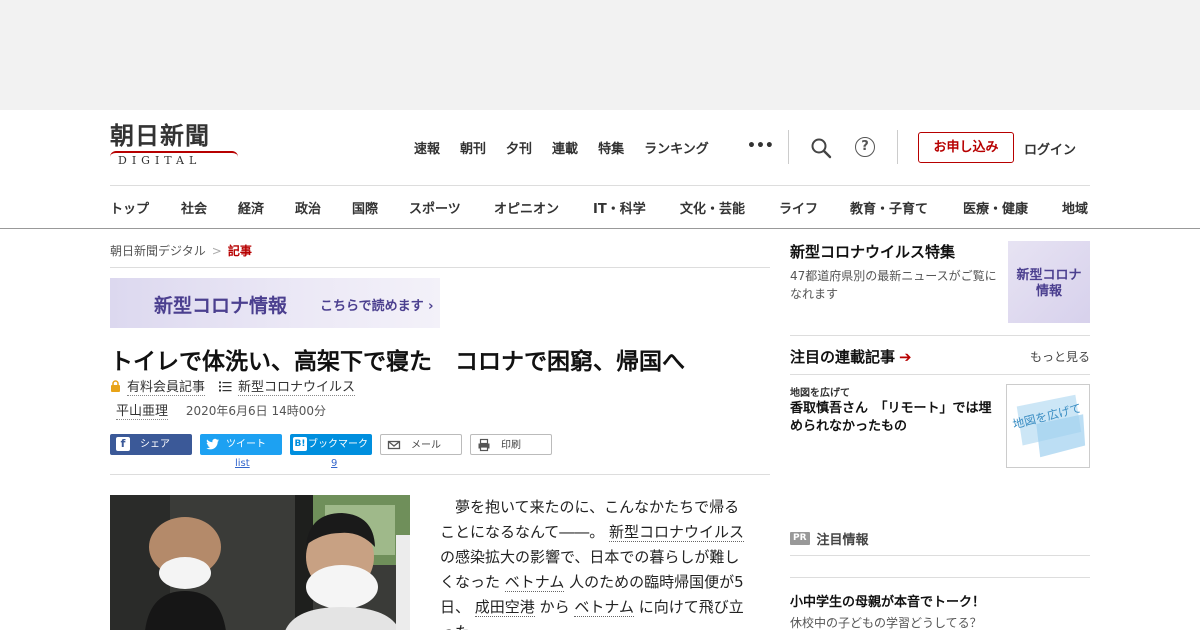 The height and width of the screenshot is (630, 1200). Describe the element at coordinates (142, 412) in the screenshot. I see `author-link: 平山亜理` at that location.